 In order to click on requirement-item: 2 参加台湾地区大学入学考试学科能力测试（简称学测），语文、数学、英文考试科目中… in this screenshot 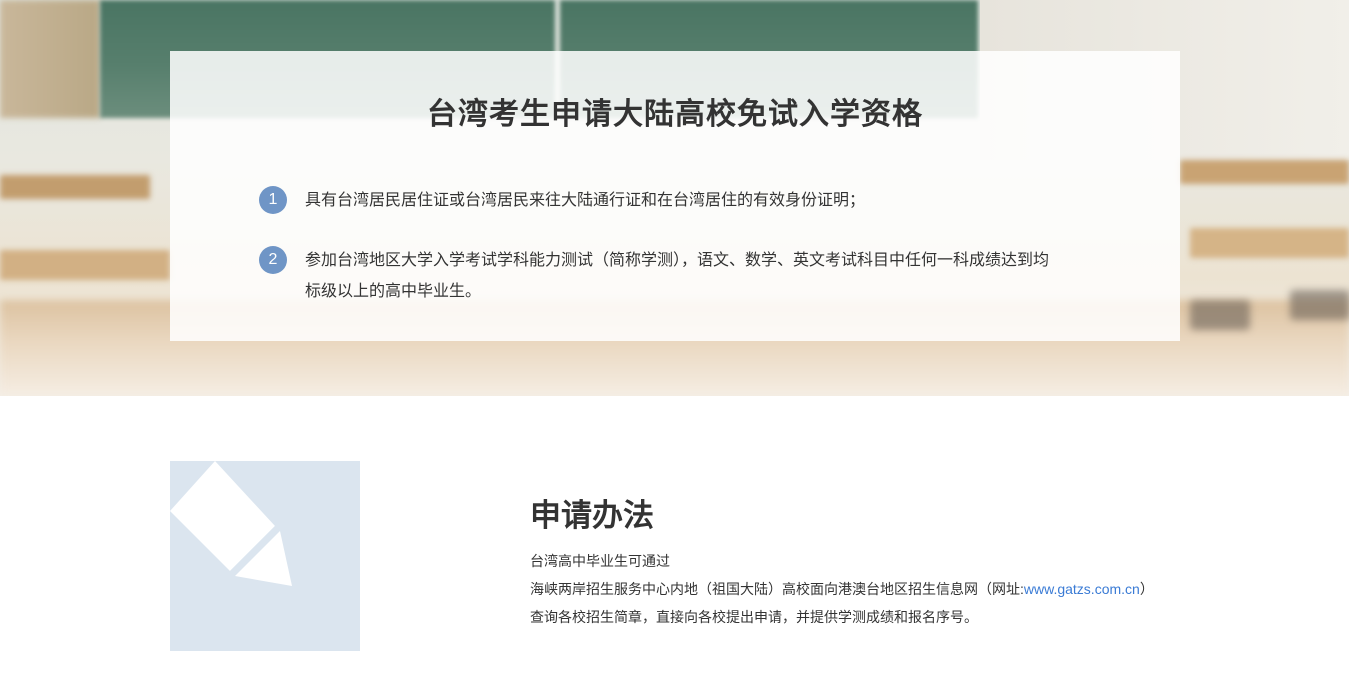, I will do `click(659, 276)`.